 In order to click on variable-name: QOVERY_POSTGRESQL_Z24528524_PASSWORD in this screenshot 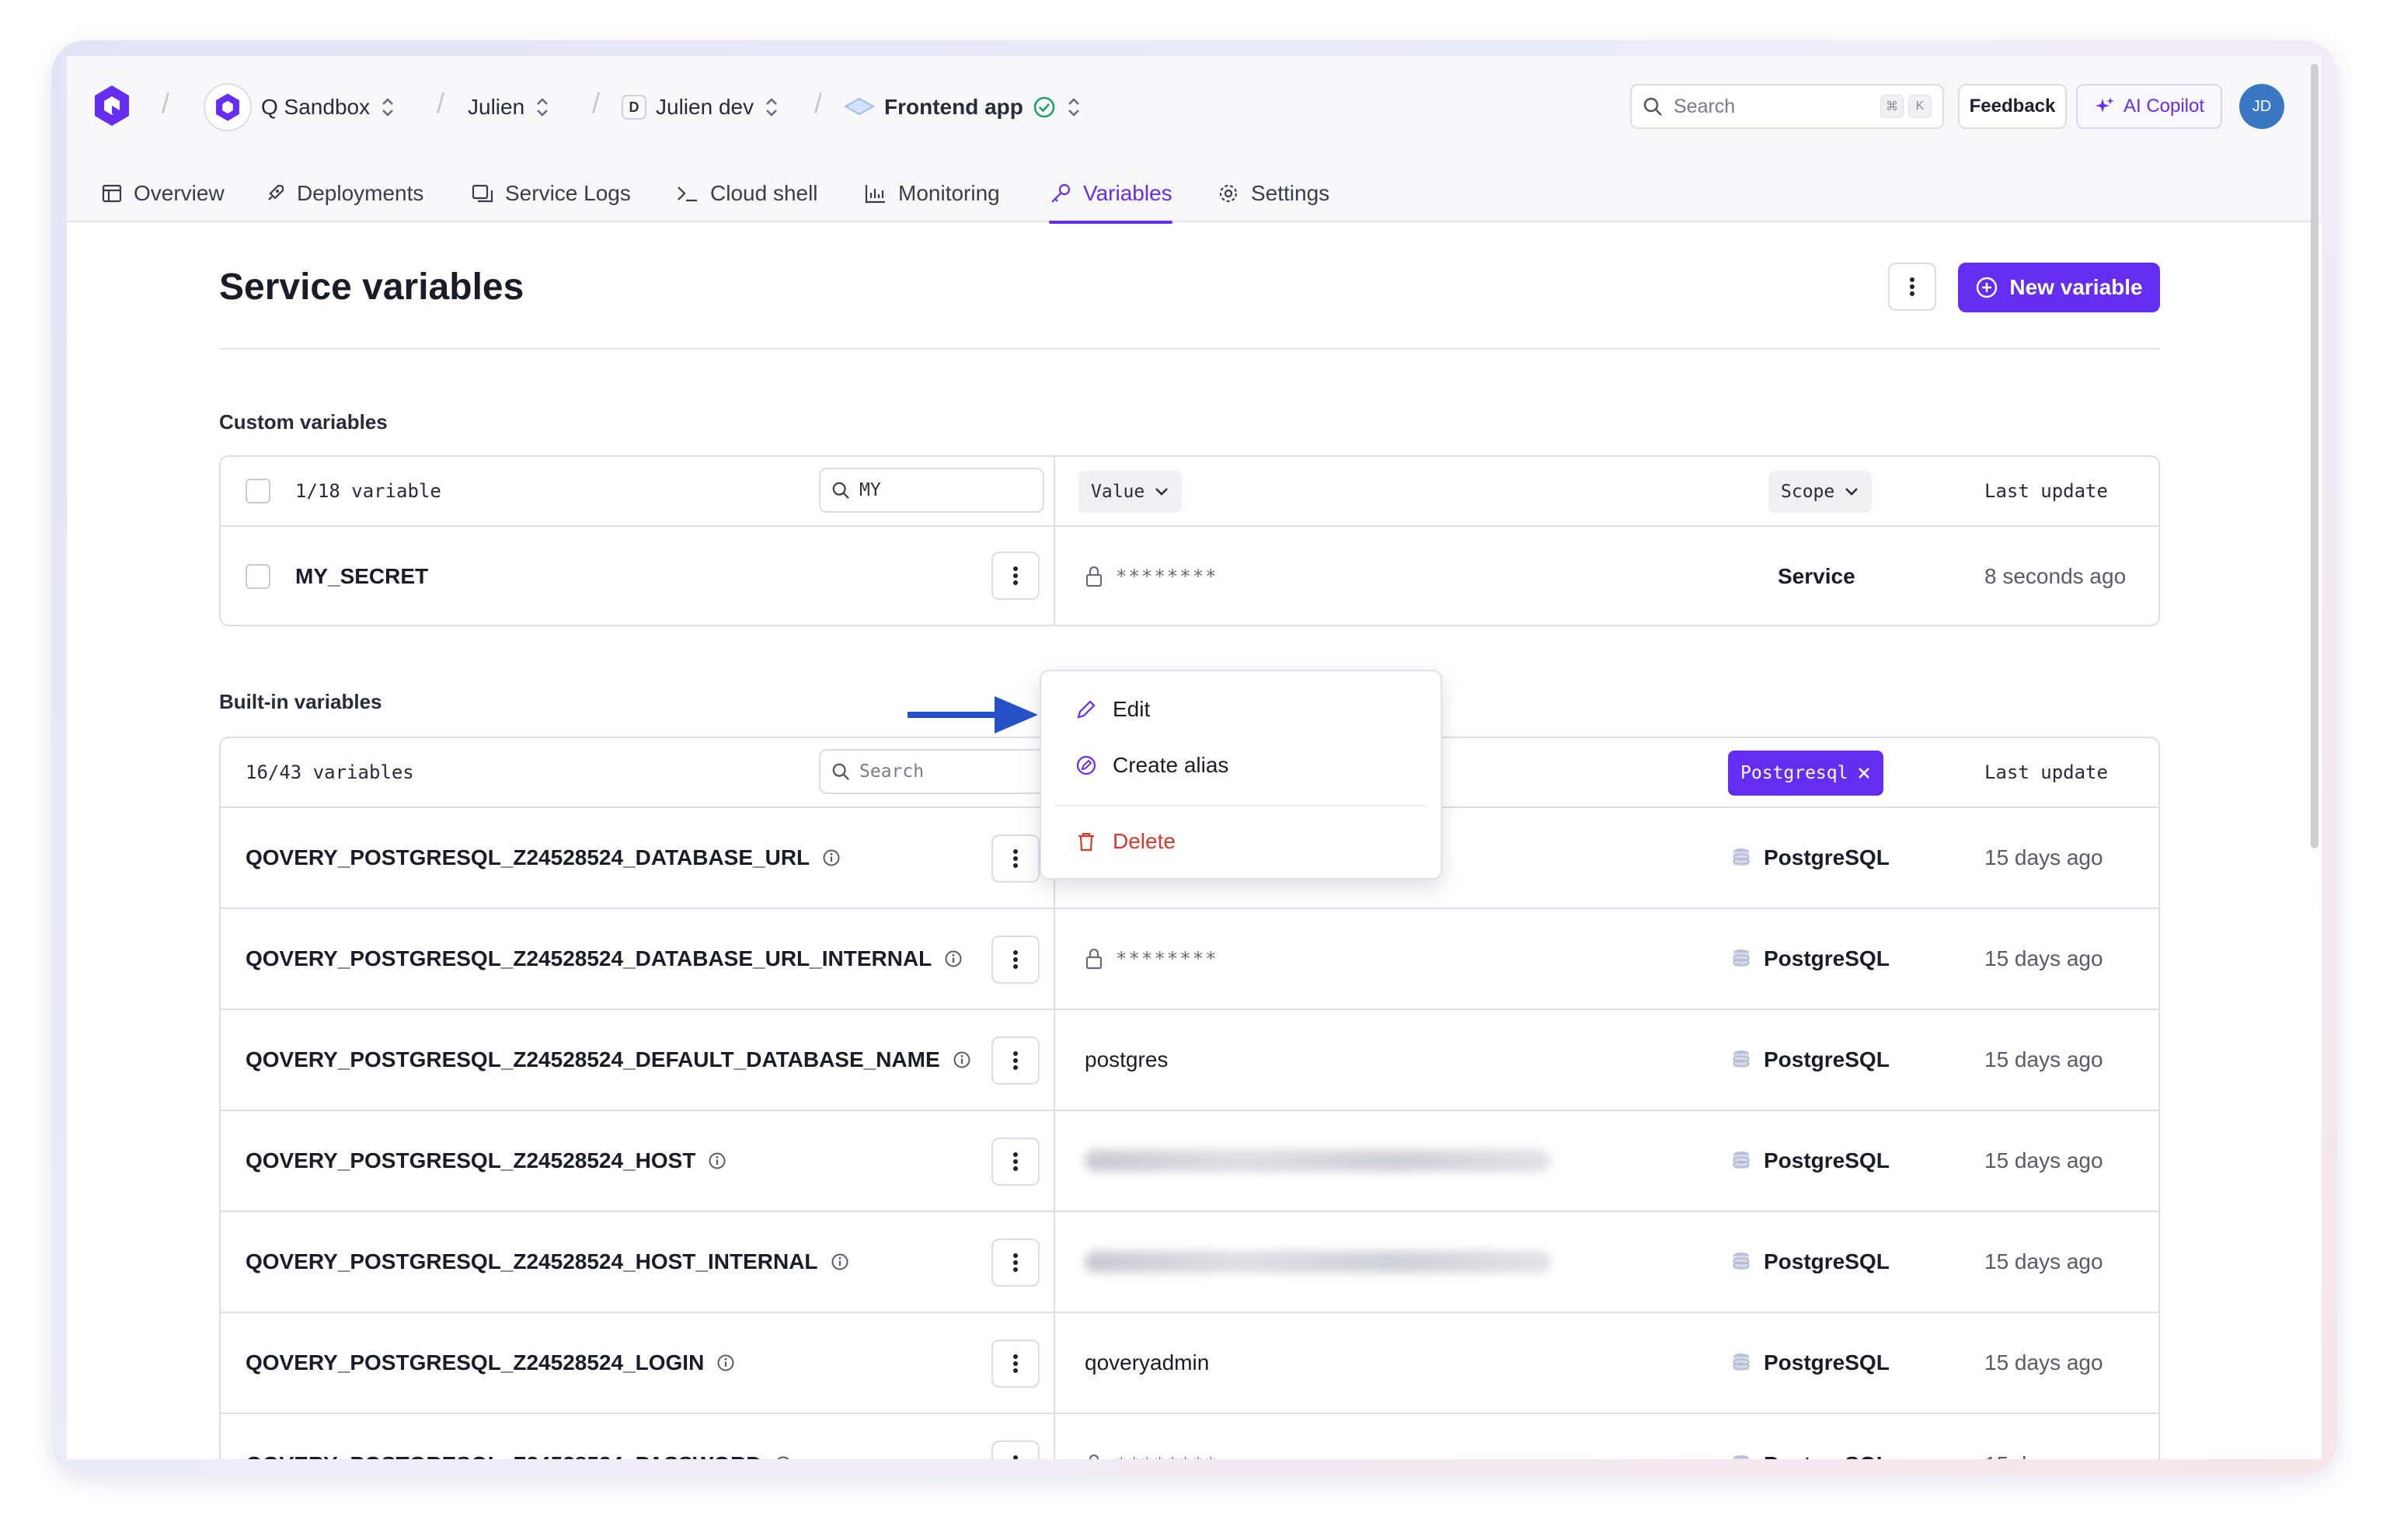, I will do `click(503, 1455)`.